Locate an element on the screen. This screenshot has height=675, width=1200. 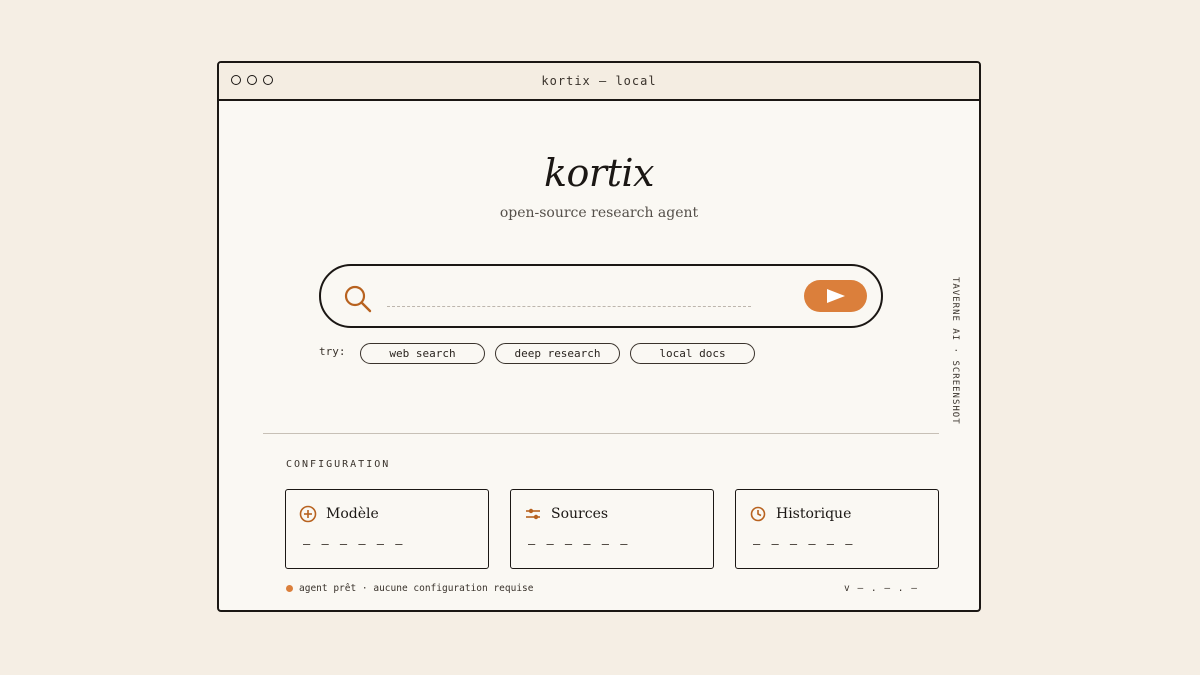
card-sources: Sources – – – – – – is located at coordinates (612, 529).